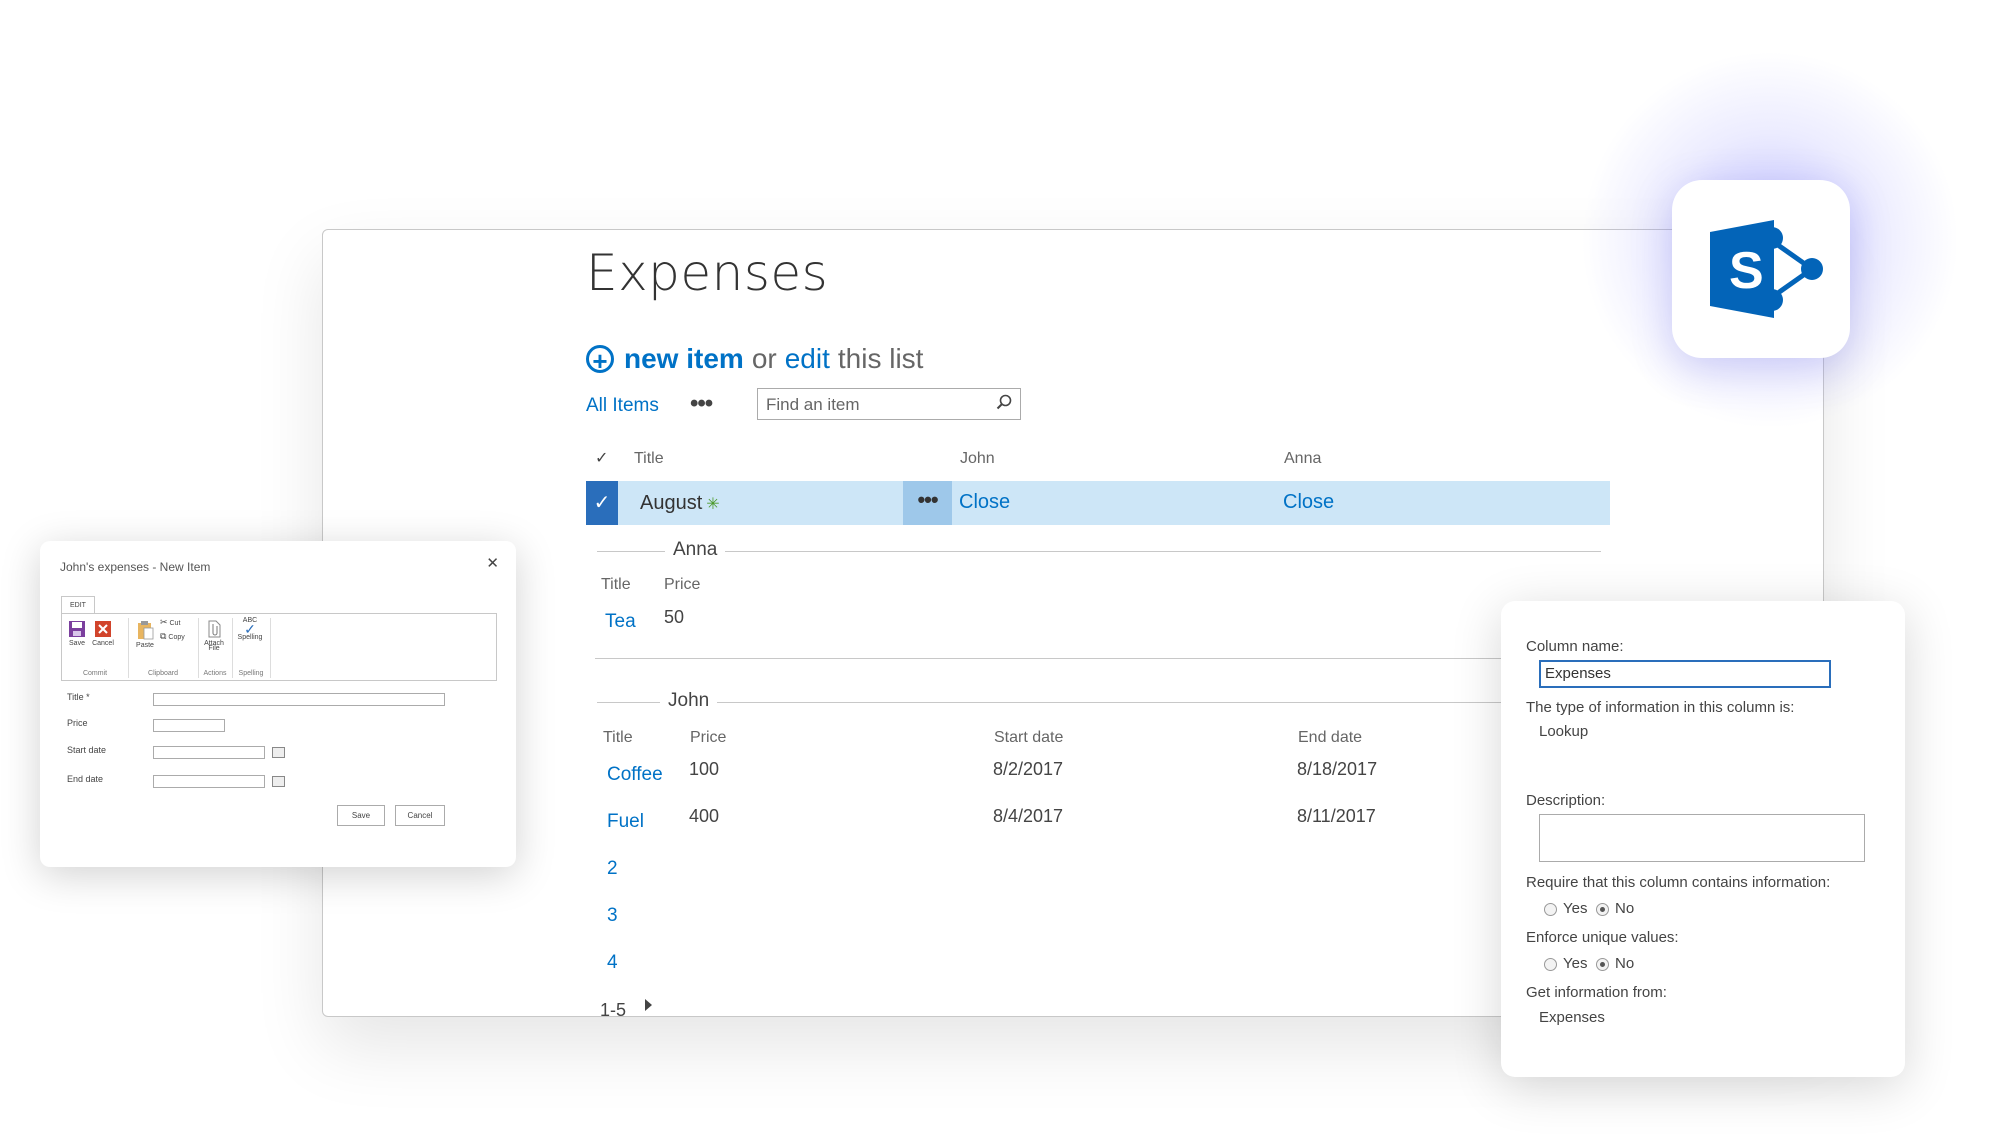 Image resolution: width=2008 pixels, height=1147 pixels. Describe the element at coordinates (1004, 402) in the screenshot. I see `search-icon` at that location.